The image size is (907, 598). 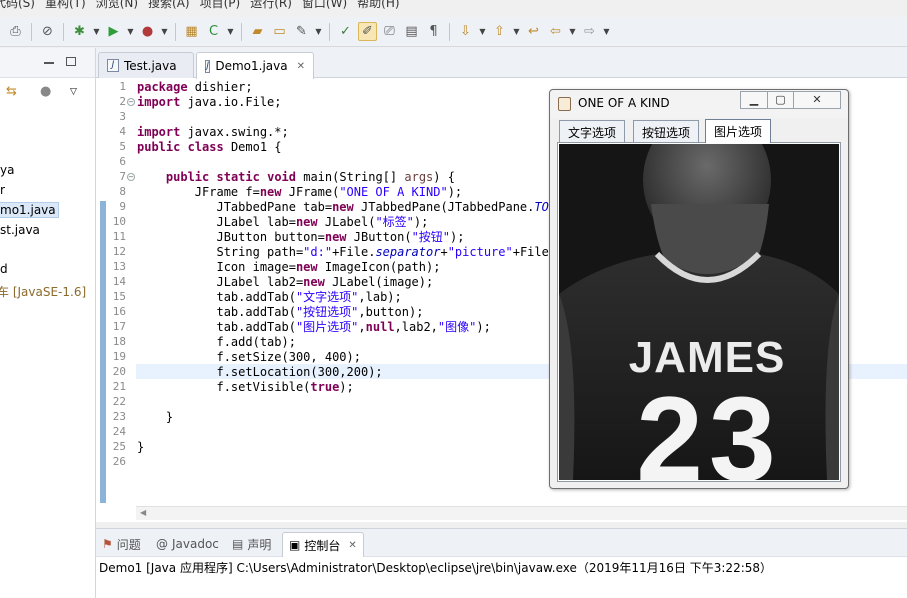 What do you see at coordinates (738, 131) in the screenshot?
I see `tab-image-option: 图片选项` at bounding box center [738, 131].